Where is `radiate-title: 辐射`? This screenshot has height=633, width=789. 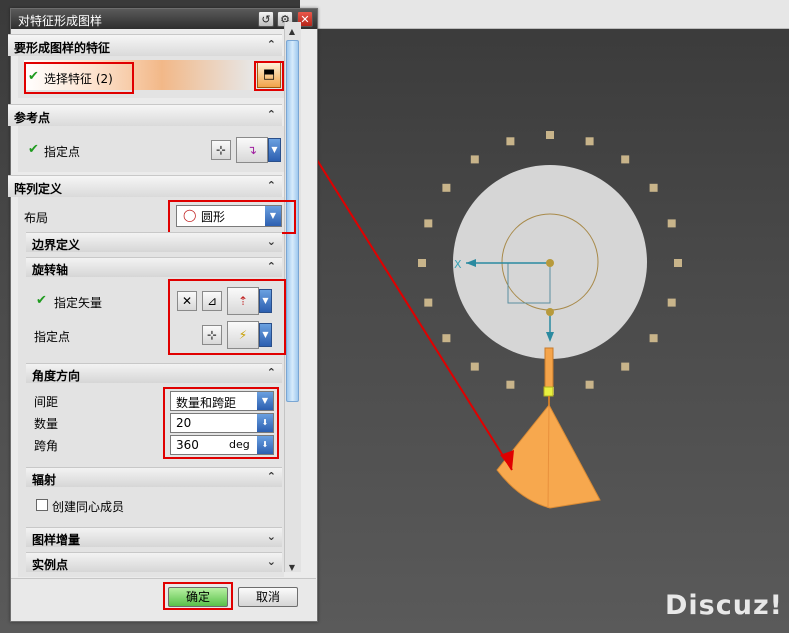
radiate-title: 辐射 is located at coordinates (44, 480).